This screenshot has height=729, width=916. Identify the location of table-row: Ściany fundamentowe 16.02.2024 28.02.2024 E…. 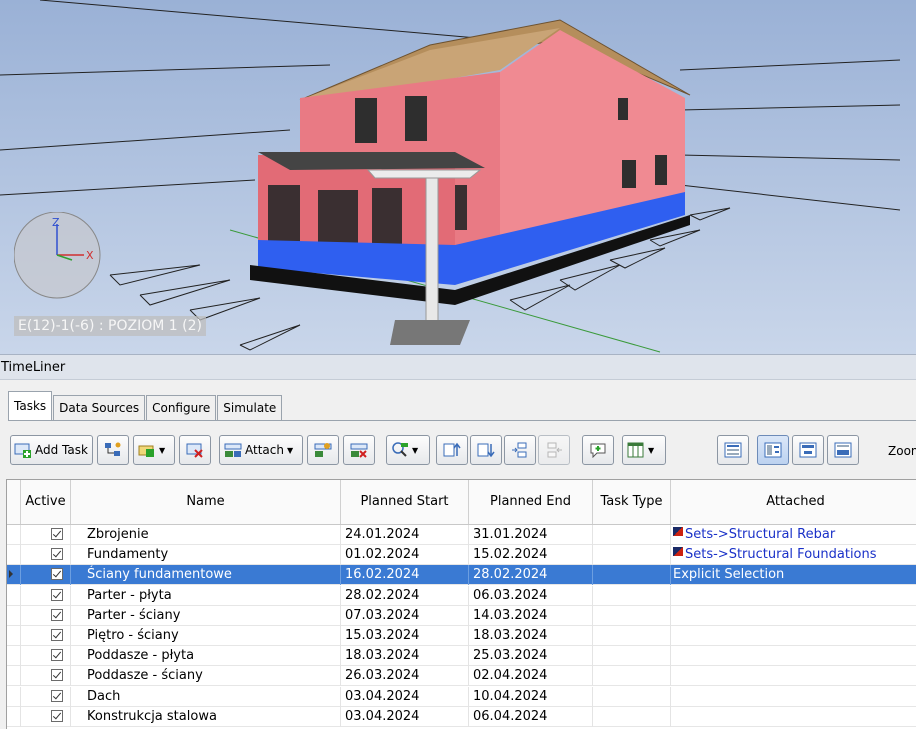
(461, 575).